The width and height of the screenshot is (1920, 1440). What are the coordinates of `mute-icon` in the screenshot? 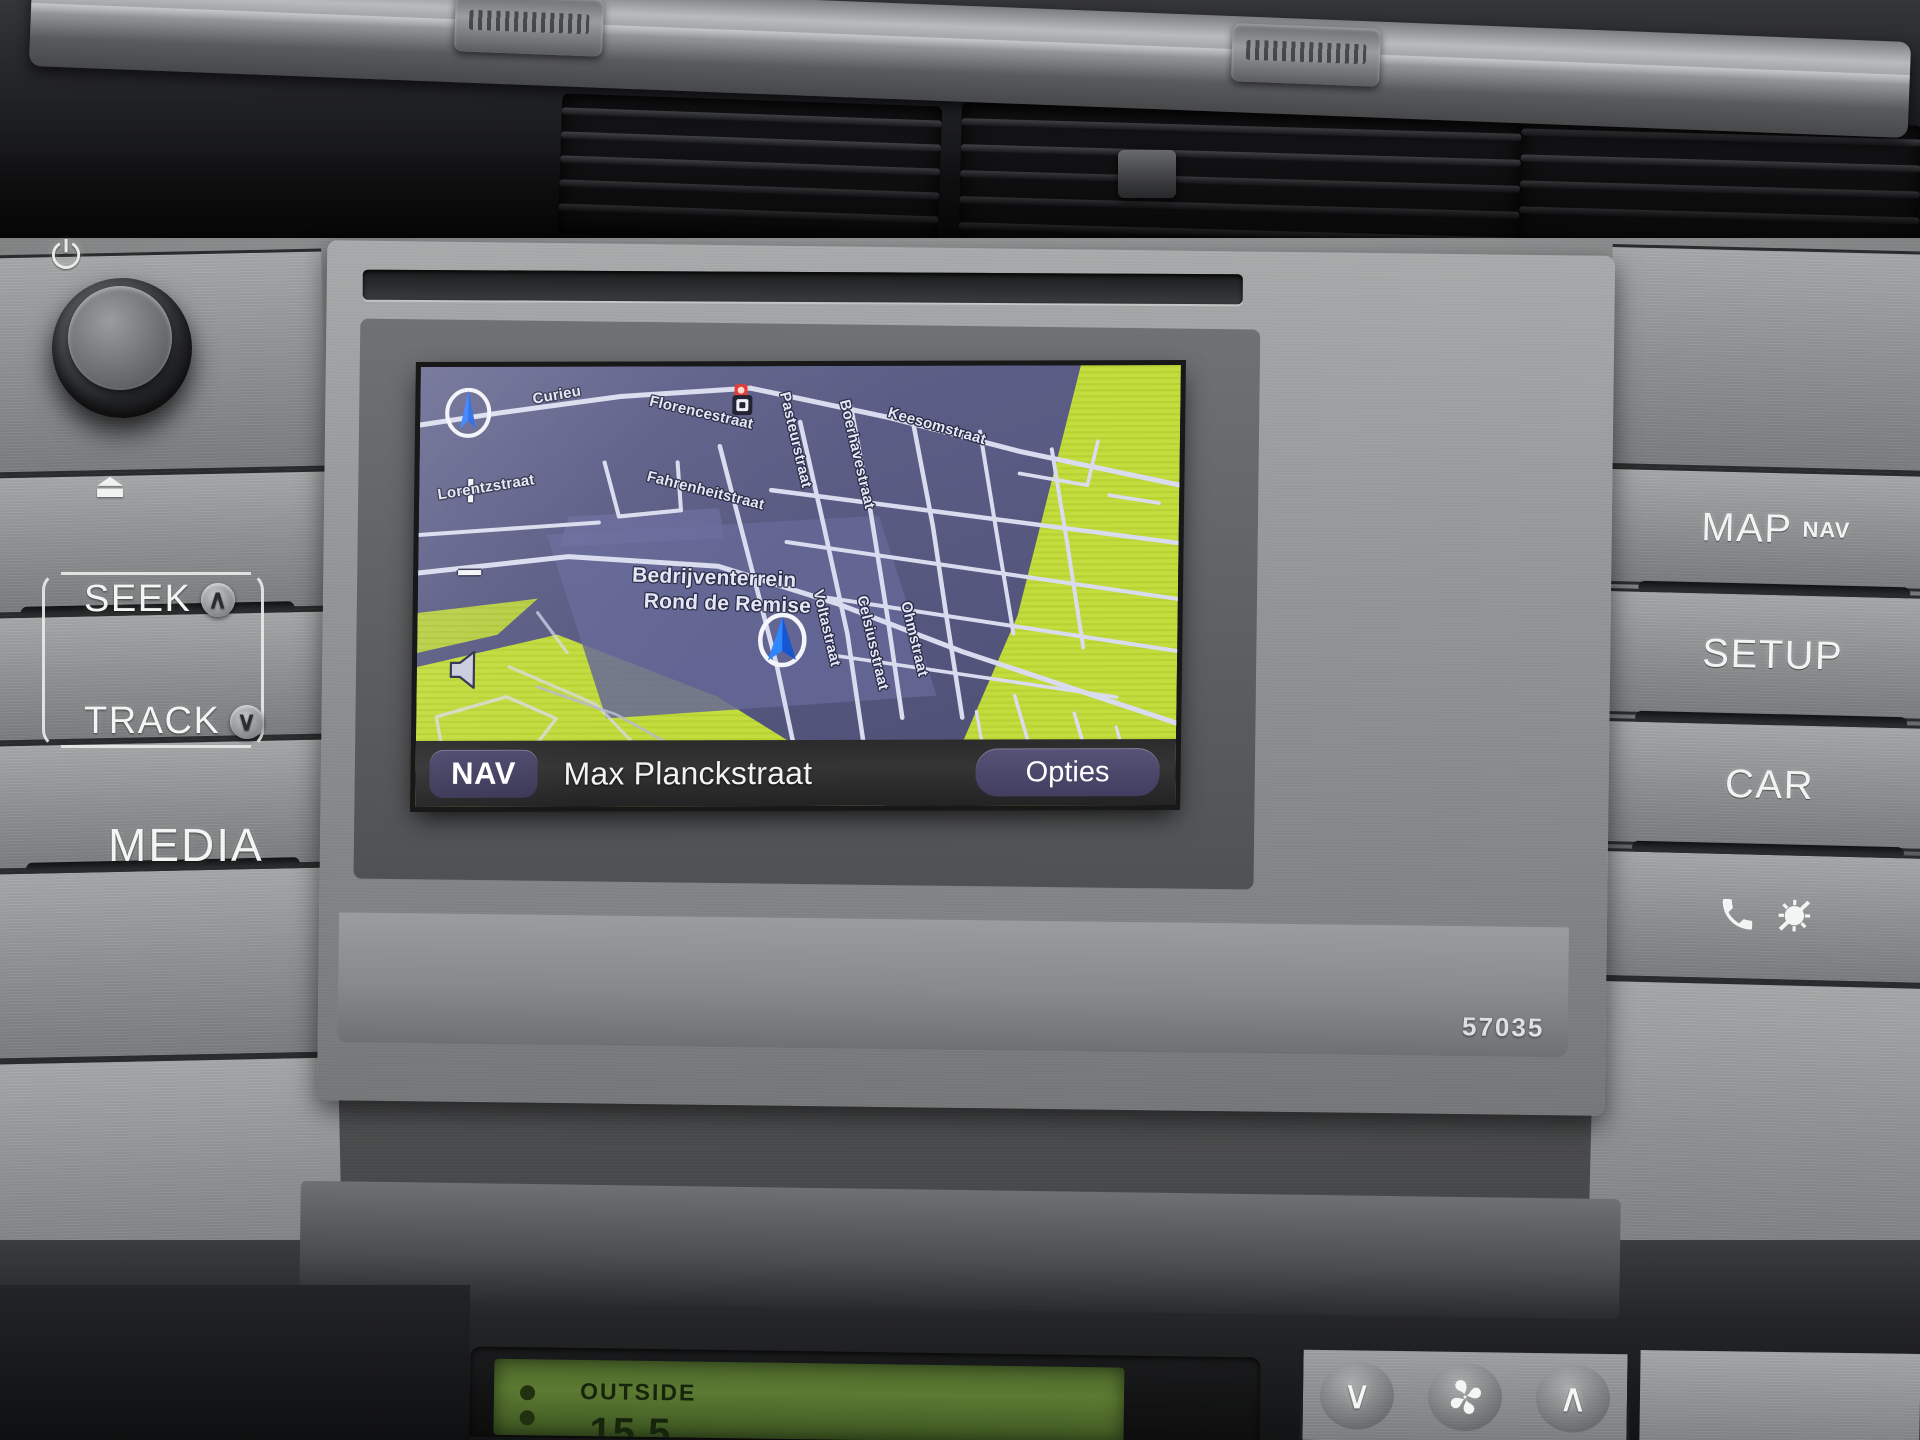 It's located at (1794, 918).